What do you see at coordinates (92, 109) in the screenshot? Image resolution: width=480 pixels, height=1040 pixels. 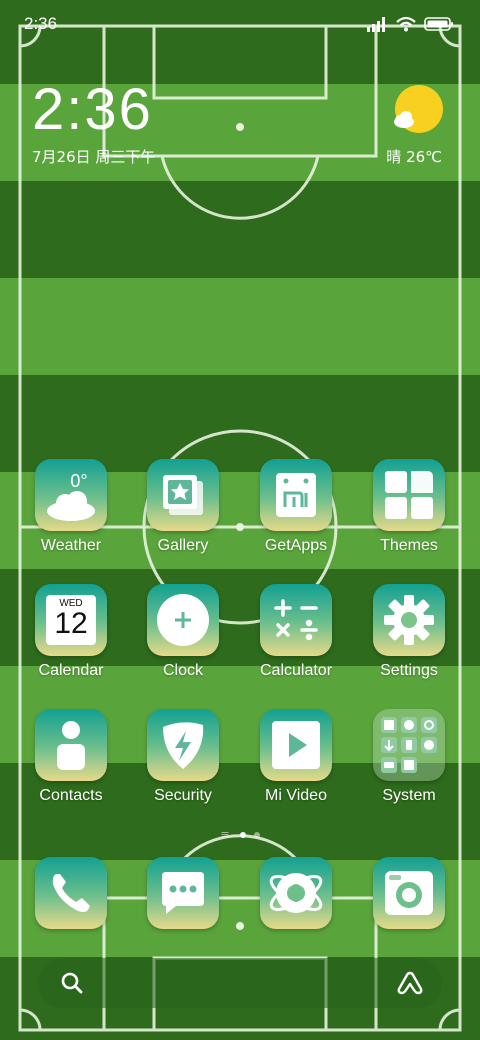 I see `clock-time: 2:36` at bounding box center [92, 109].